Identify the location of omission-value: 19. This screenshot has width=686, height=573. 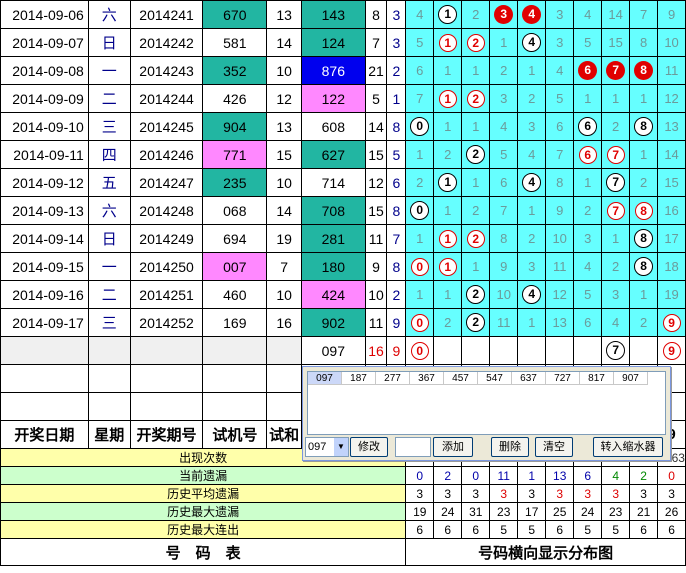
(671, 294).